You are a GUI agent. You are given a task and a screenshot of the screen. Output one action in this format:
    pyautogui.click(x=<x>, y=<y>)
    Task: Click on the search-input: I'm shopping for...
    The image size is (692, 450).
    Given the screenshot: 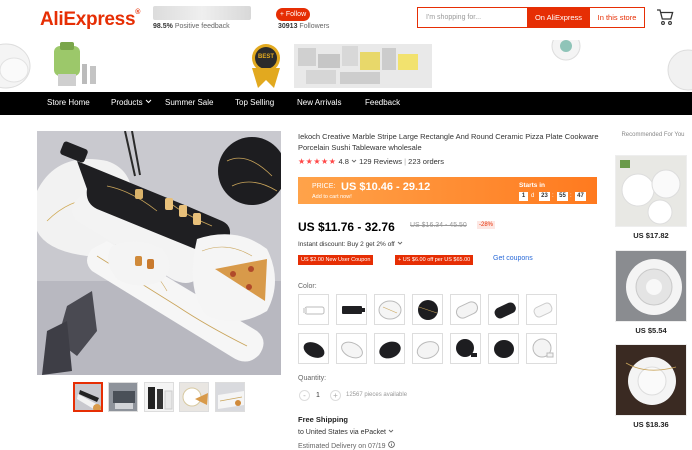 What is the action you would take?
    pyautogui.click(x=472, y=17)
    